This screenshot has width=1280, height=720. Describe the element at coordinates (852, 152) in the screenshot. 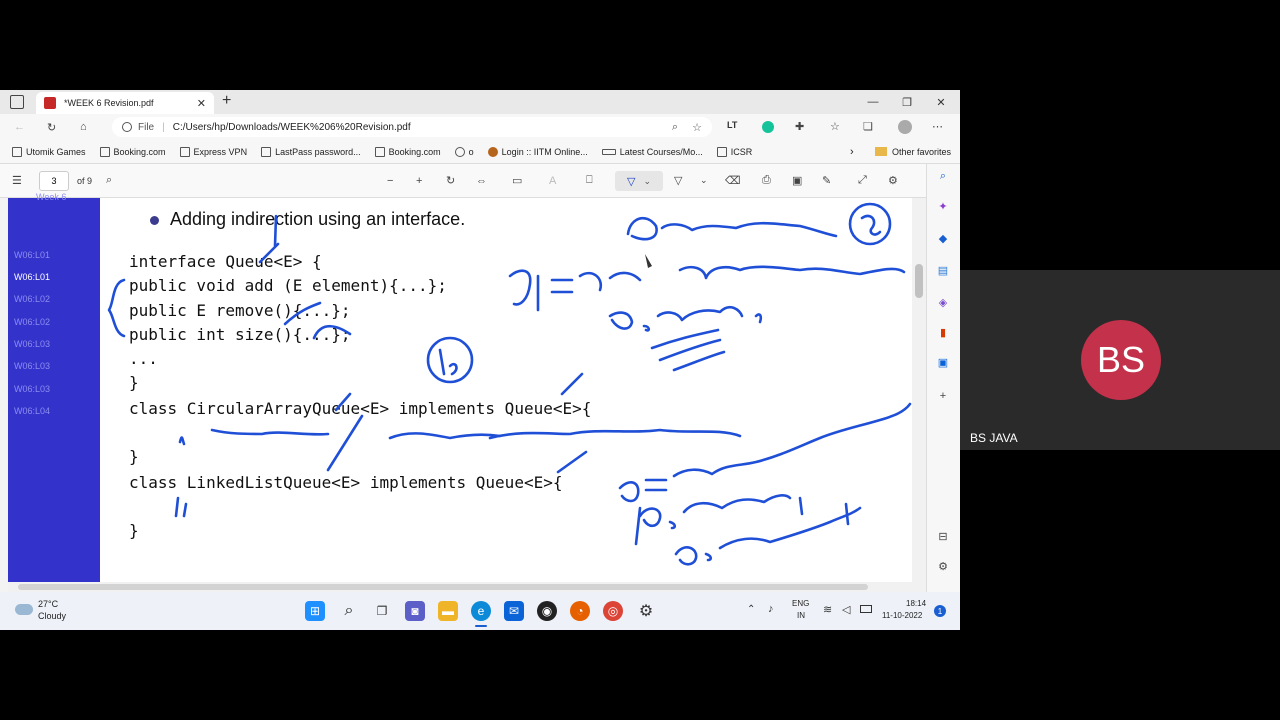

I see `chevron-right-icon: ›` at that location.